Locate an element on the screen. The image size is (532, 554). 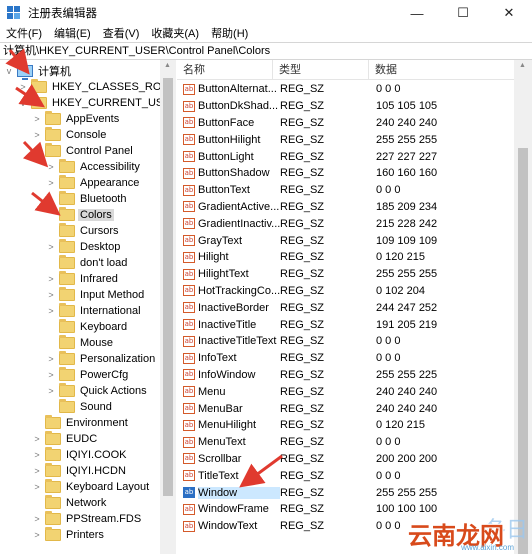
list-scrollbar: ▲ is located at coordinates (523, 307).